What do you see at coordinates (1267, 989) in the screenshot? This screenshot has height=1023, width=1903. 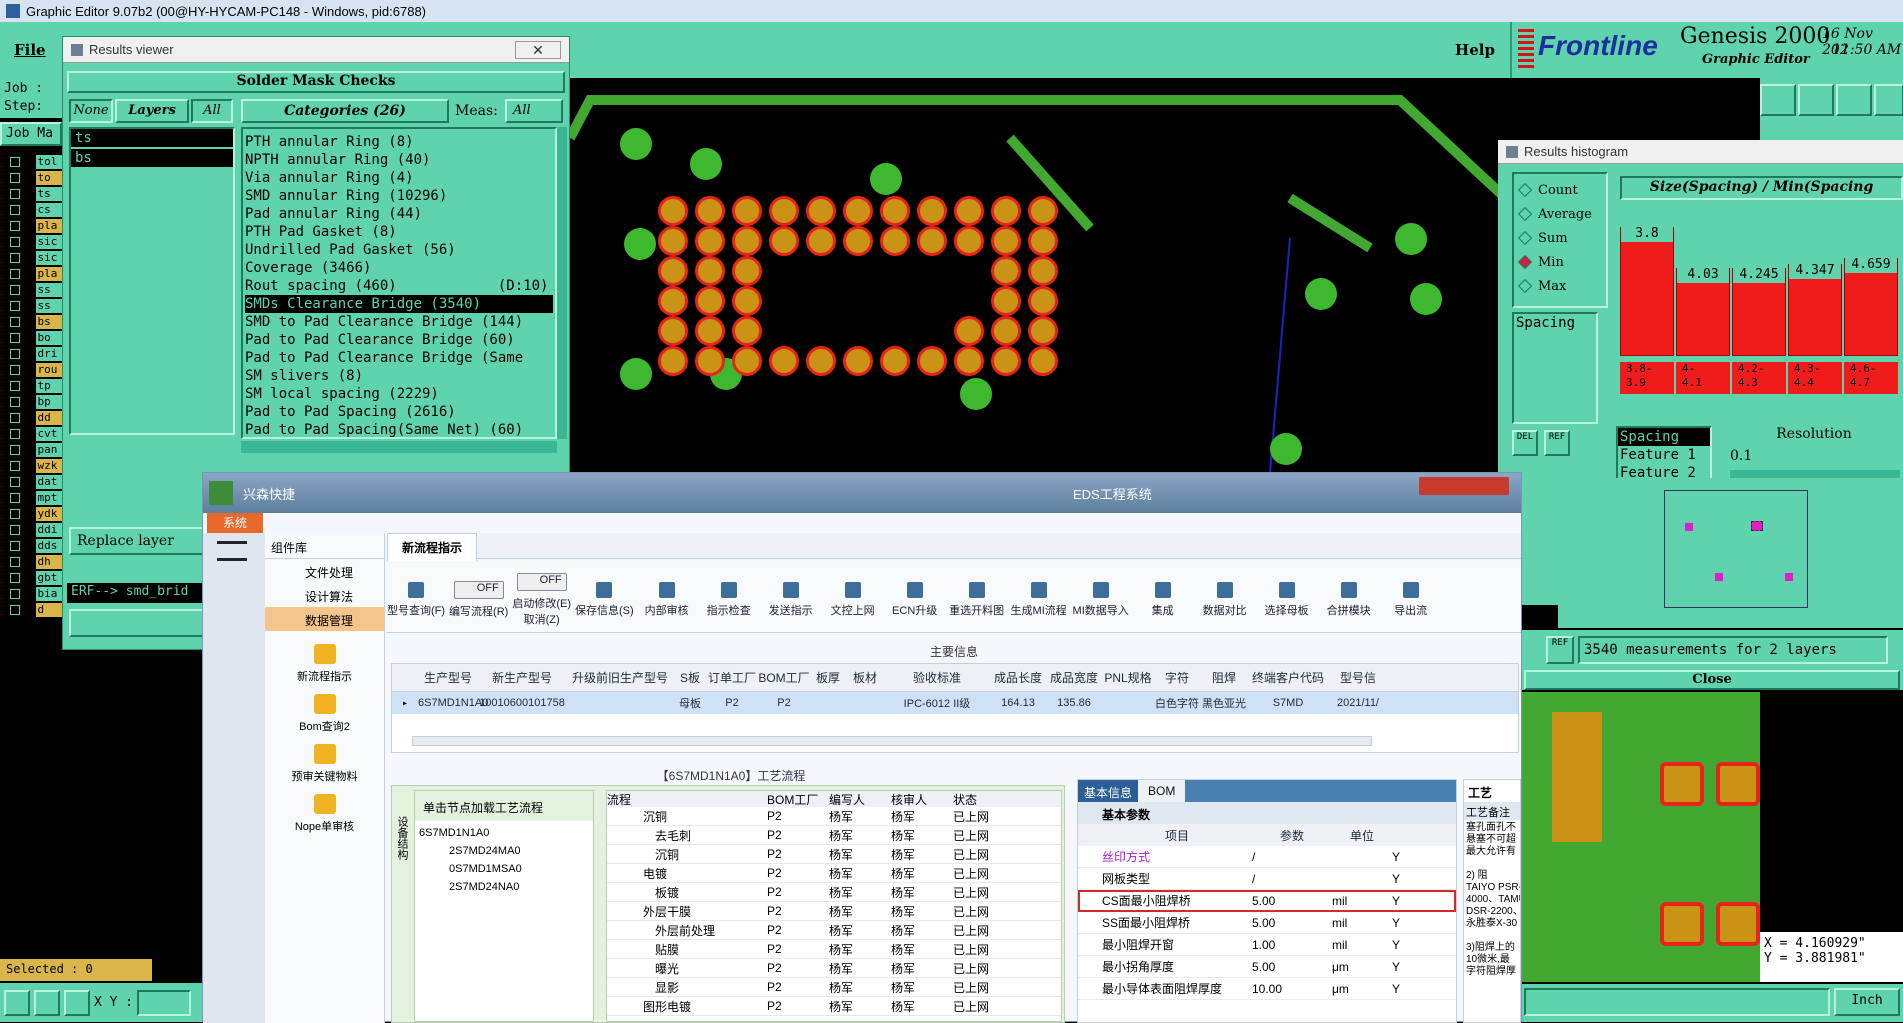 I see `param-row: 最小导体表面阻焊厚度 10.00 μm Y` at bounding box center [1267, 989].